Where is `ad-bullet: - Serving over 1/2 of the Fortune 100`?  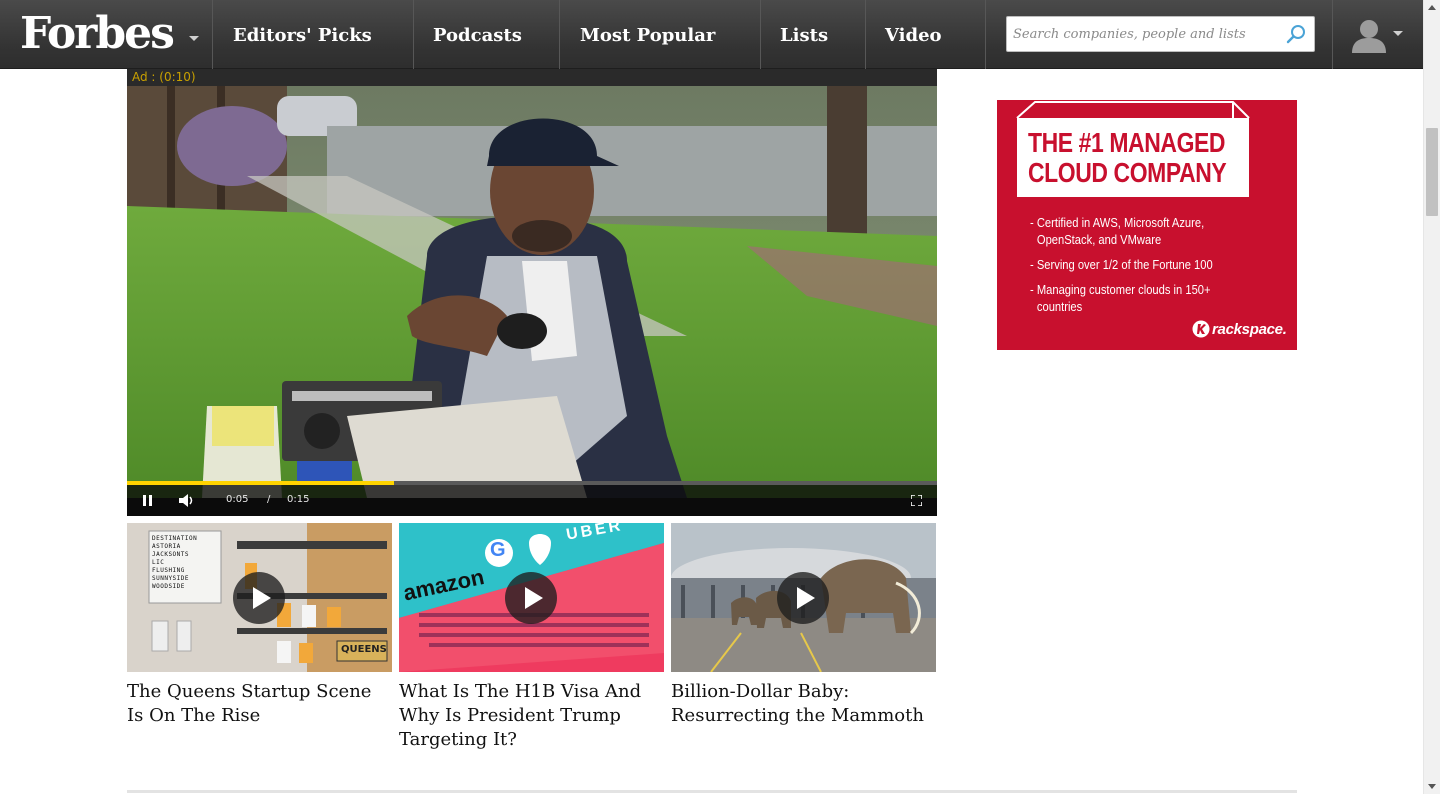 ad-bullet: - Serving over 1/2 of the Fortune 100 is located at coordinates (1121, 264).